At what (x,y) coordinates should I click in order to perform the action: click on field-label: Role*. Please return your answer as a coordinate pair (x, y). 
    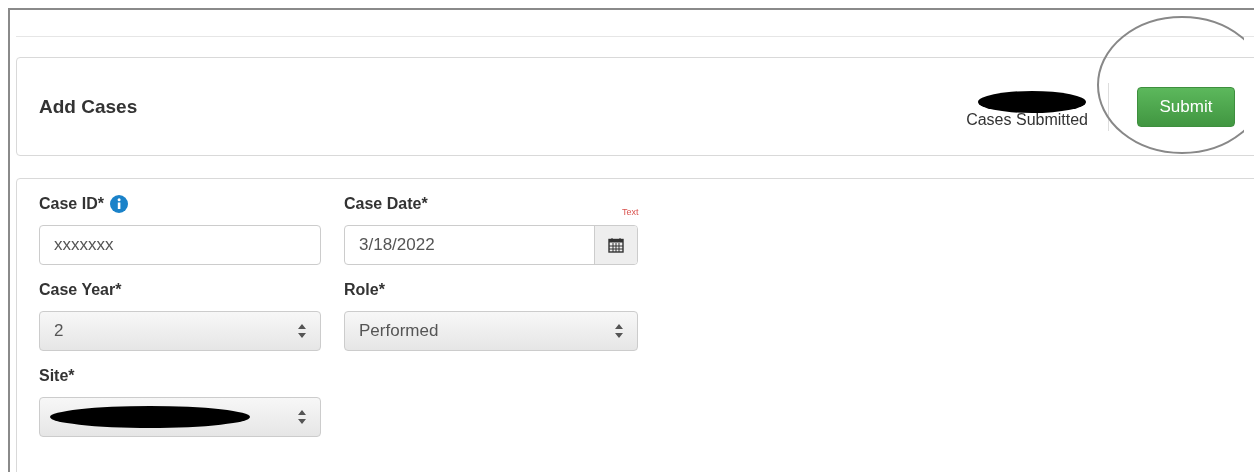
    Looking at the image, I should click on (364, 290).